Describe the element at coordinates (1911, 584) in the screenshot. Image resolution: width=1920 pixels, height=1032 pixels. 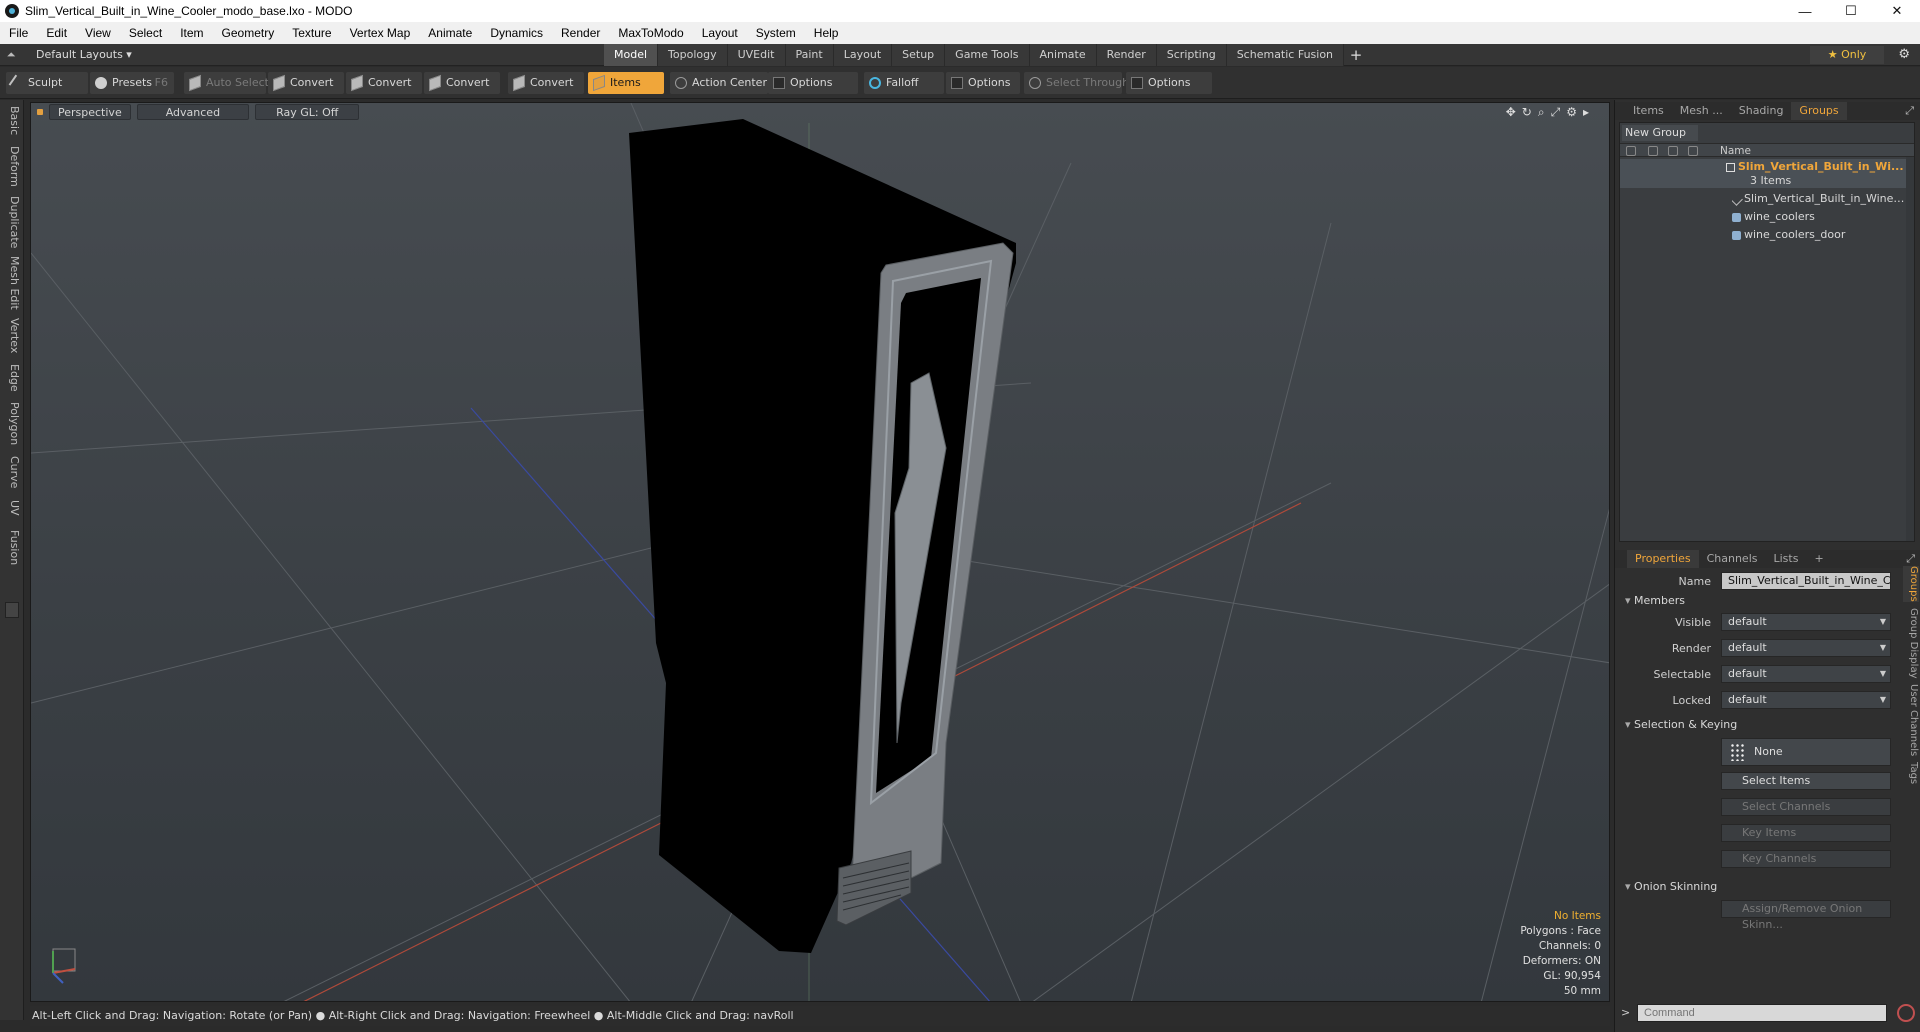
I see `side-tab-groups: Groups` at that location.